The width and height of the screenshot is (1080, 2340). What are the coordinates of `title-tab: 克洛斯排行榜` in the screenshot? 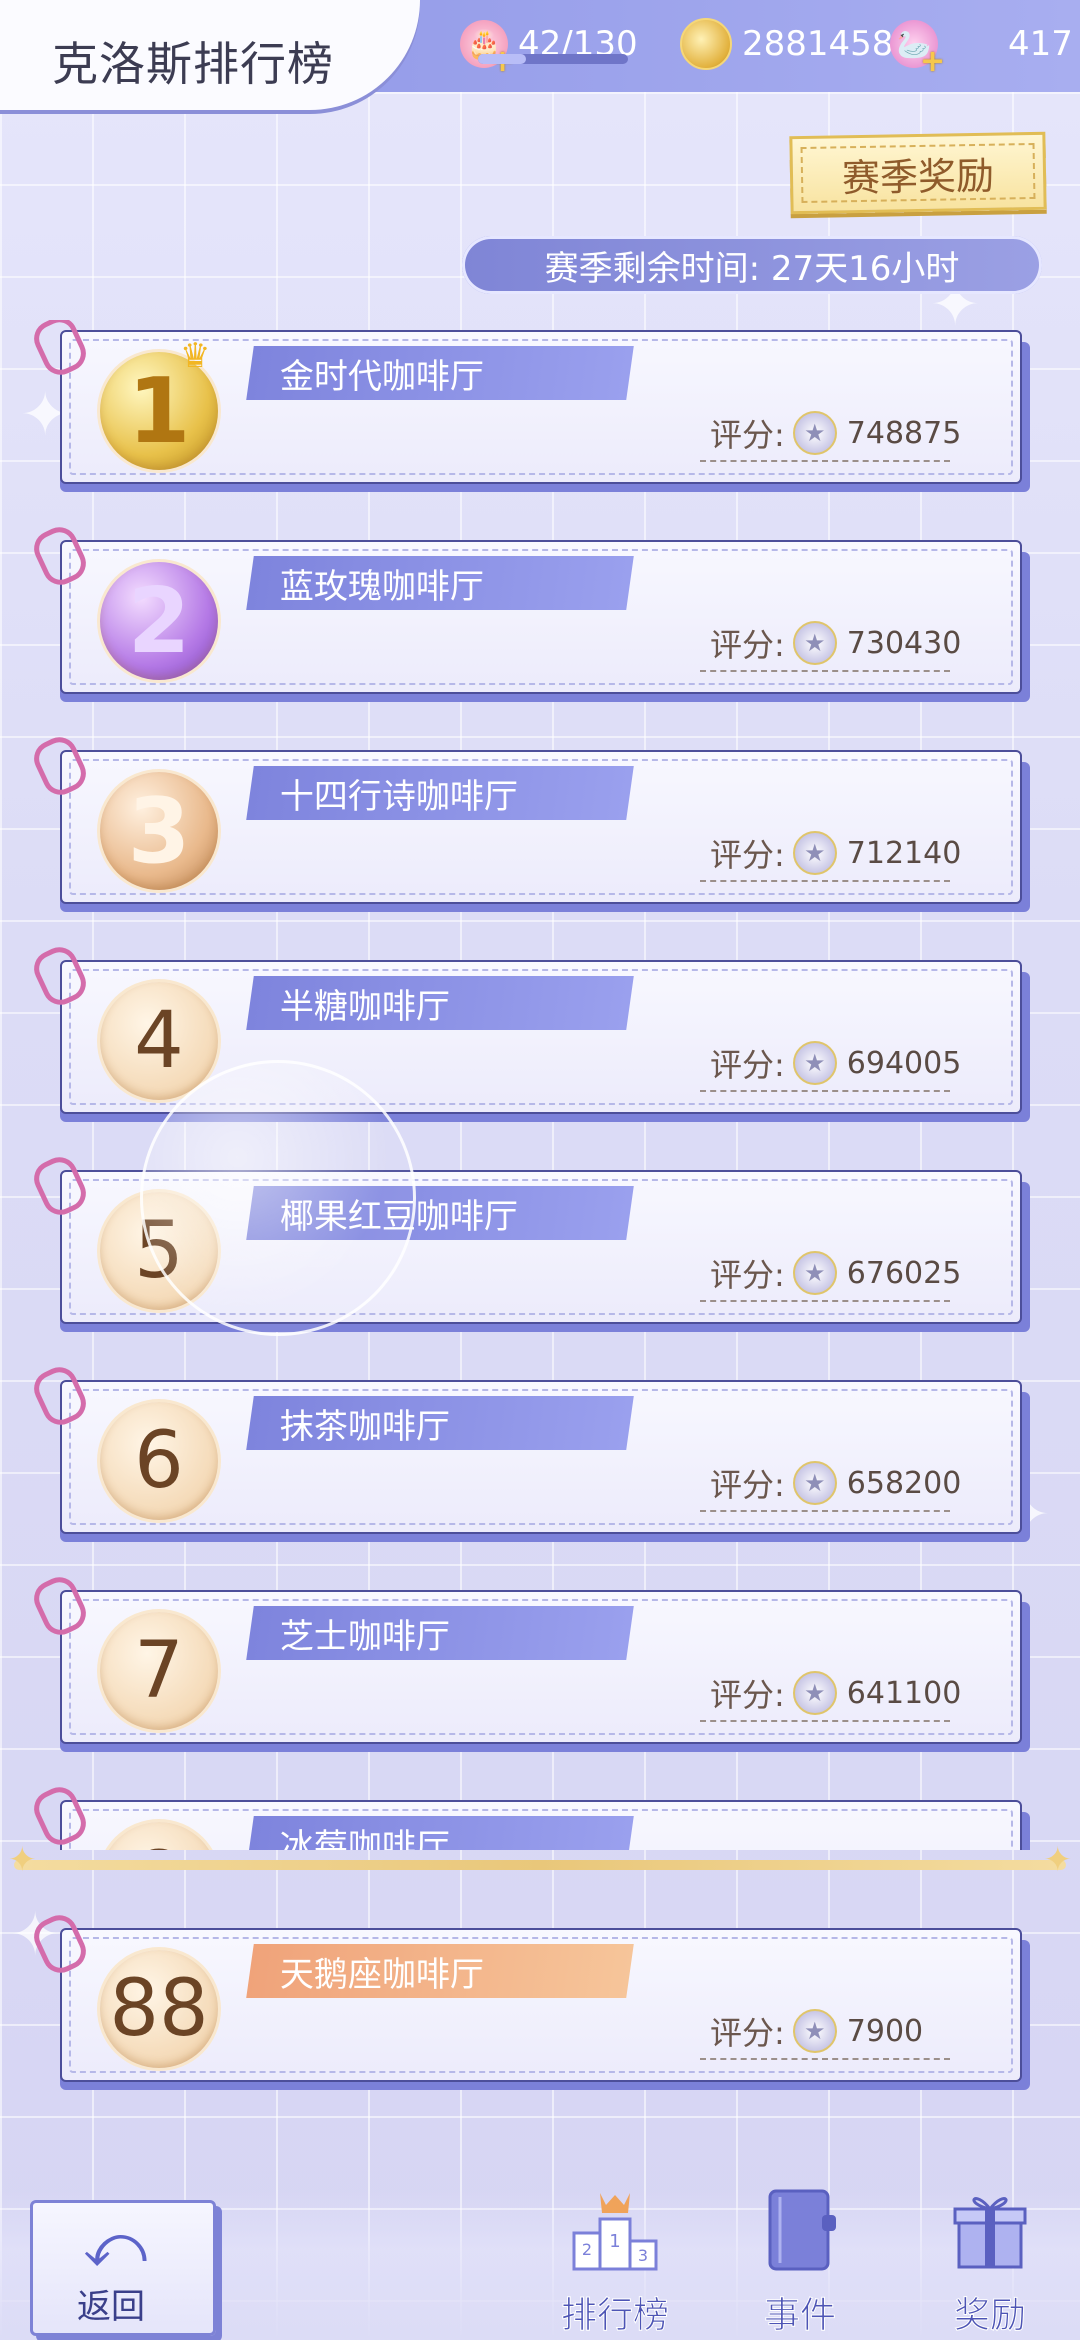 It's located at (210, 55).